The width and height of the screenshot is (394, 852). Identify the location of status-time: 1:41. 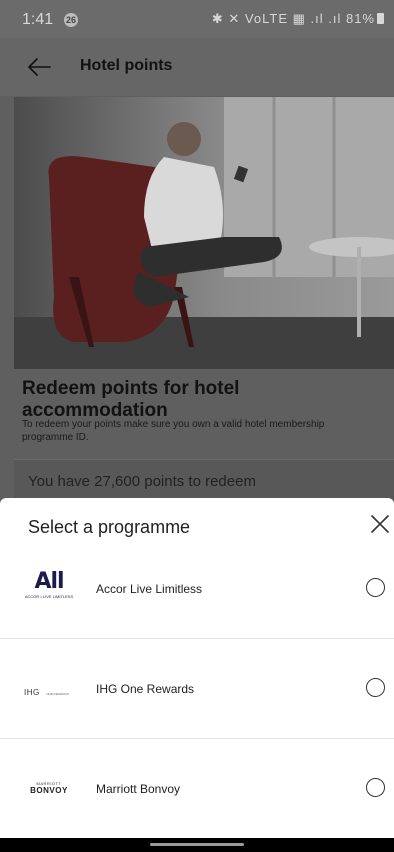
(38, 19).